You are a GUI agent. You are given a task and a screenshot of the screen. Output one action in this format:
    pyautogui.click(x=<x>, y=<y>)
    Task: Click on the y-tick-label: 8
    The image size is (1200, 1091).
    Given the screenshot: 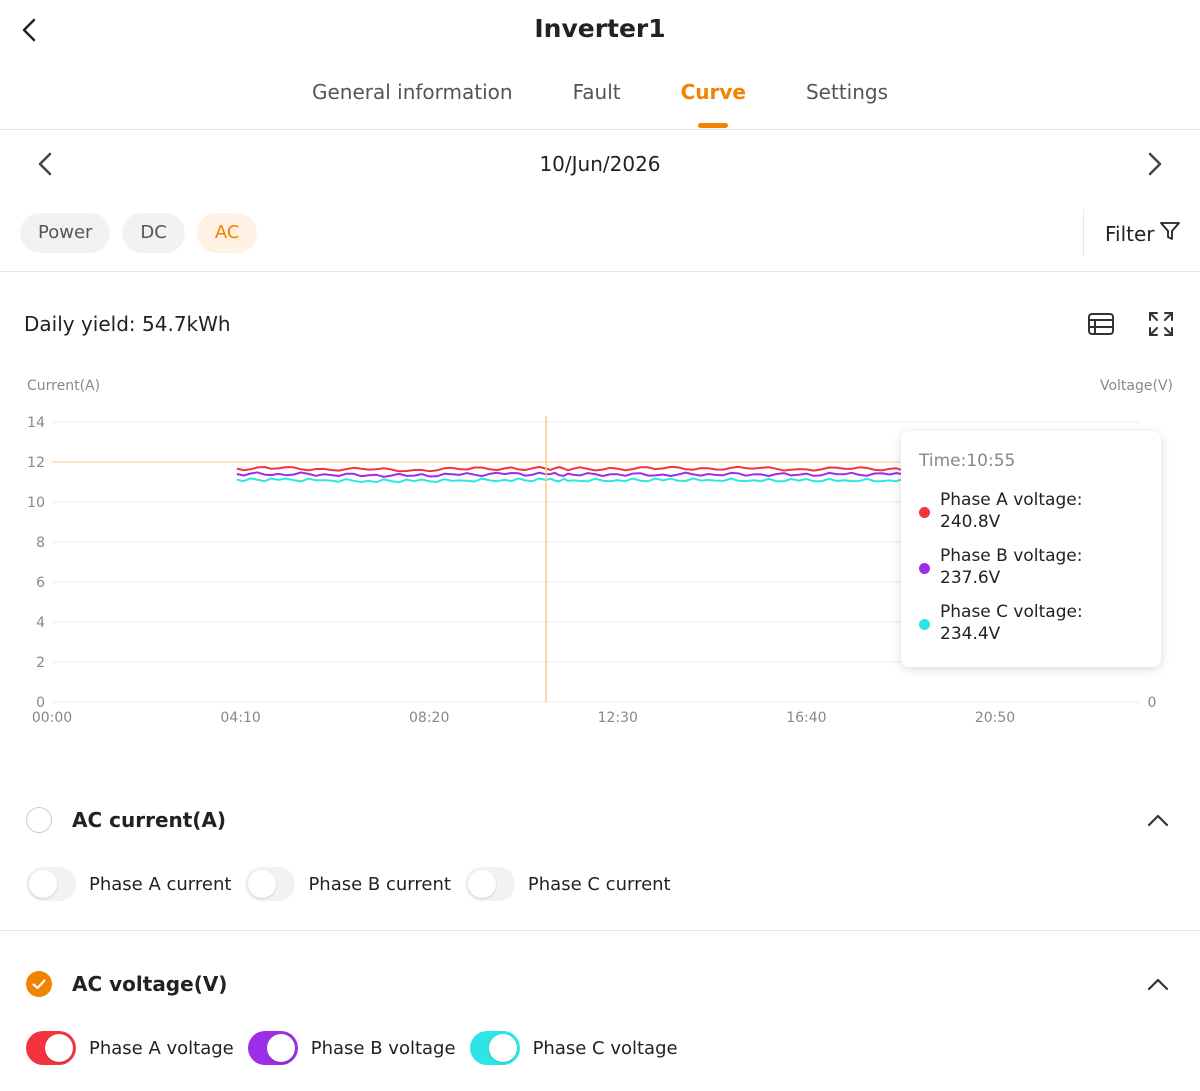 What is the action you would take?
    pyautogui.click(x=40, y=543)
    